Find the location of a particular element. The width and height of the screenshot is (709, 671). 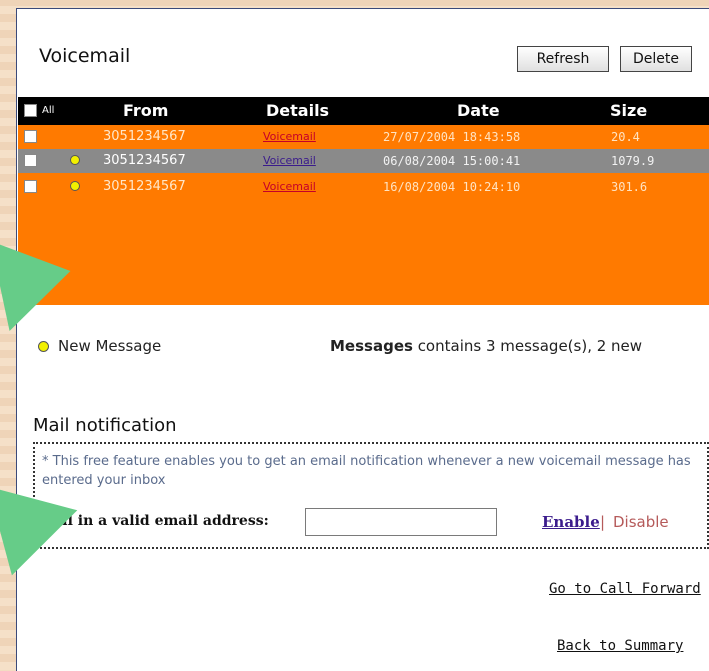

mail-notification-title: Mail notification is located at coordinates (105, 425).